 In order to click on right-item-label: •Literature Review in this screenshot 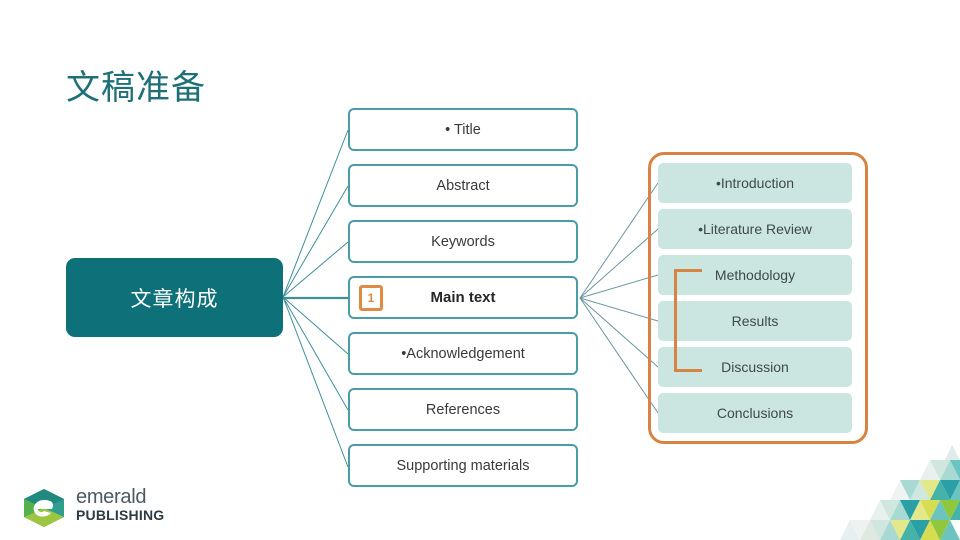, I will do `click(755, 229)`.